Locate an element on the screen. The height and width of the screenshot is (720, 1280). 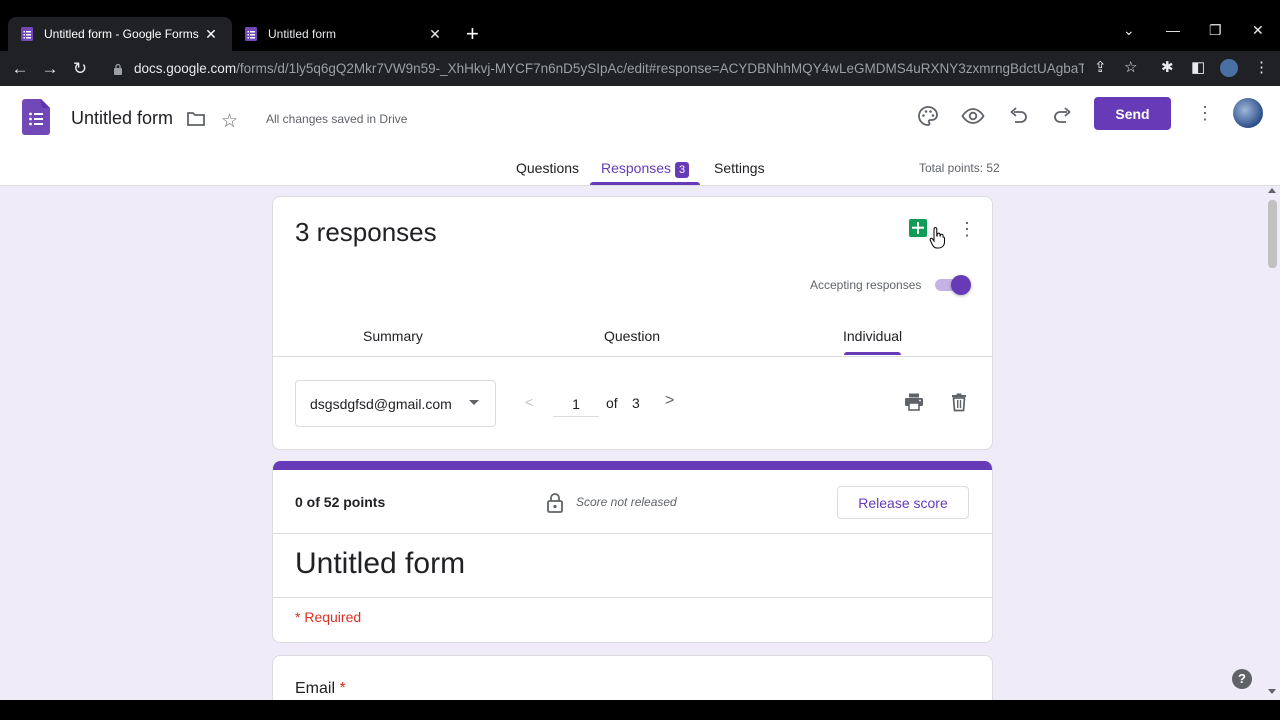
scroll-thumb is located at coordinates (1272, 234).